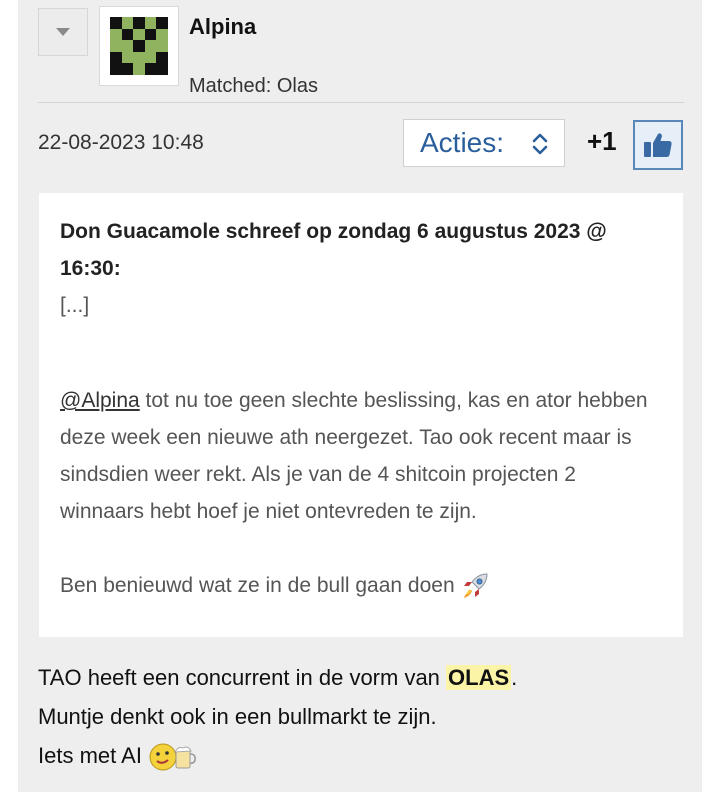 The image size is (722, 800). Describe the element at coordinates (100, 400) in the screenshot. I see `mention-link: @Alpina` at that location.